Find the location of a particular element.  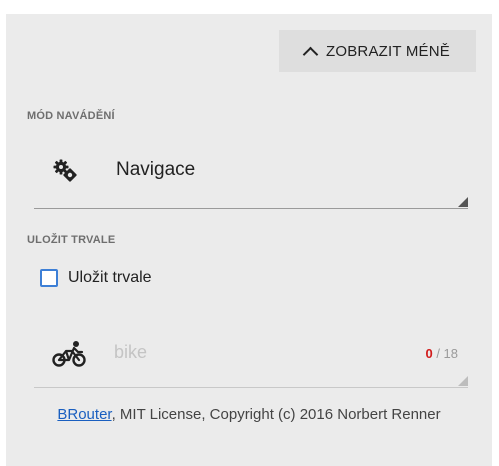

routing-mode-value: Navigace is located at coordinates (156, 169).